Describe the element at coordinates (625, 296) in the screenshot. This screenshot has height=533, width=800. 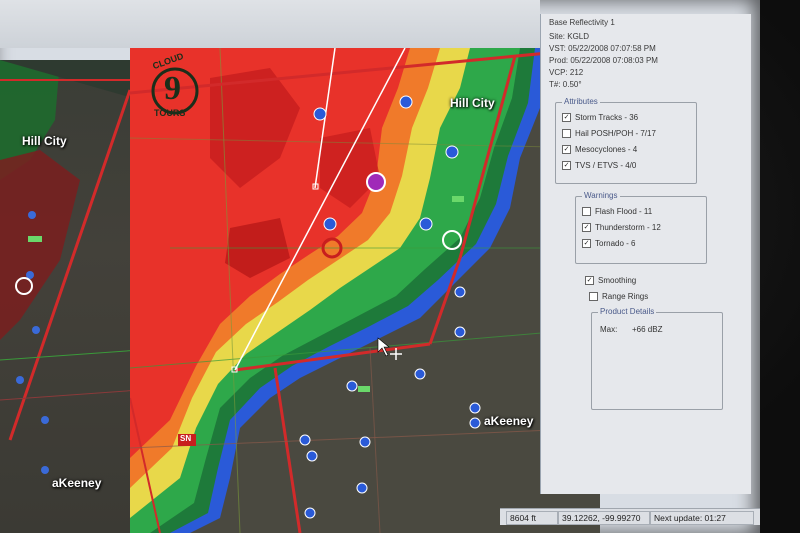
I see `checkbox-label: Range Rings` at that location.